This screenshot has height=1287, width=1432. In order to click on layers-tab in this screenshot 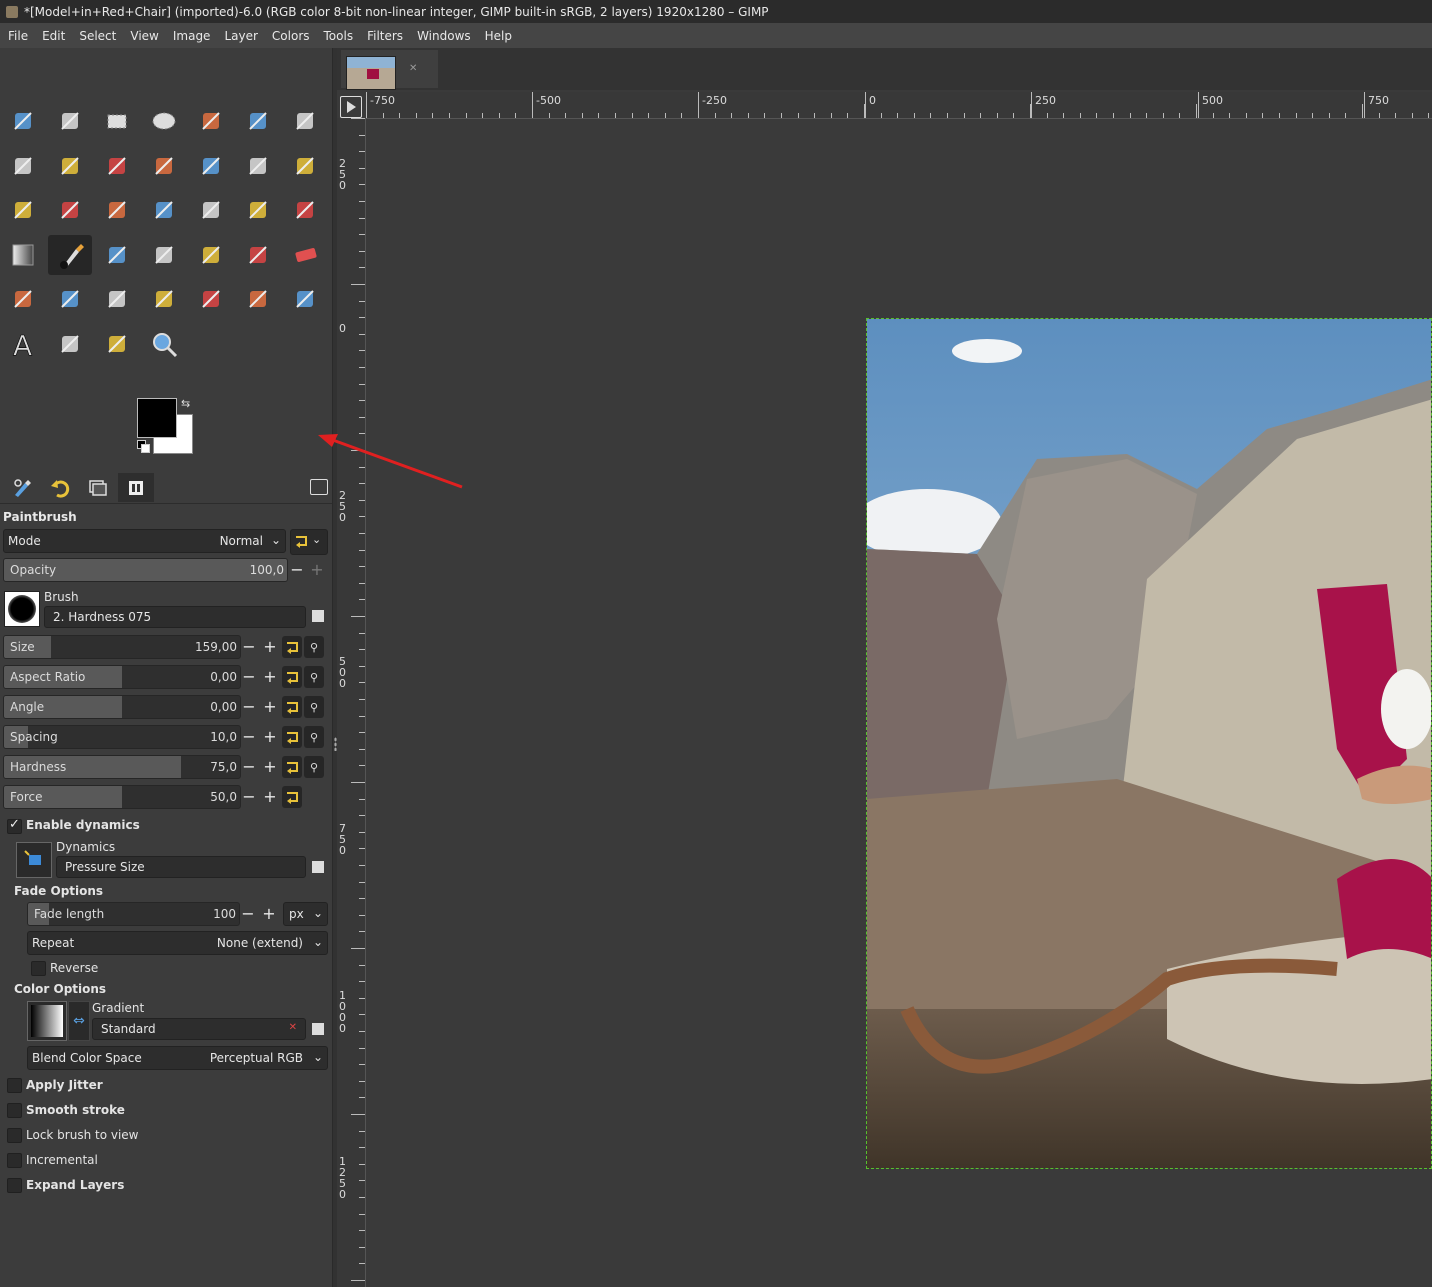, I will do `click(98, 487)`.